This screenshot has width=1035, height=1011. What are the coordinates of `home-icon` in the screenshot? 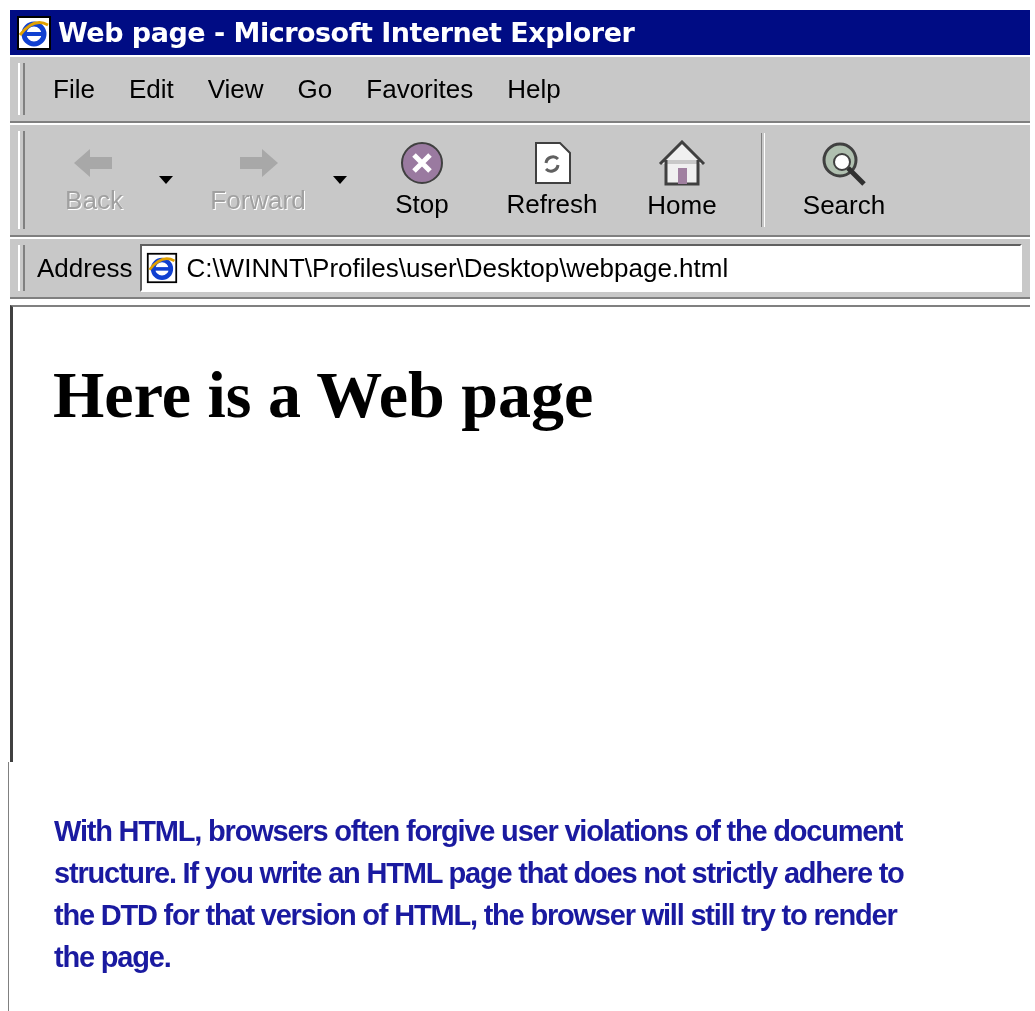 It's located at (682, 162).